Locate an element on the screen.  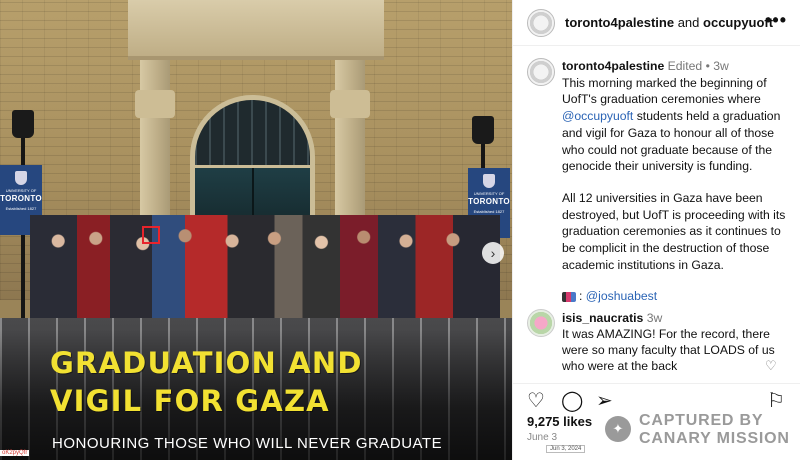
caption-age: 3w is located at coordinates (721, 66).